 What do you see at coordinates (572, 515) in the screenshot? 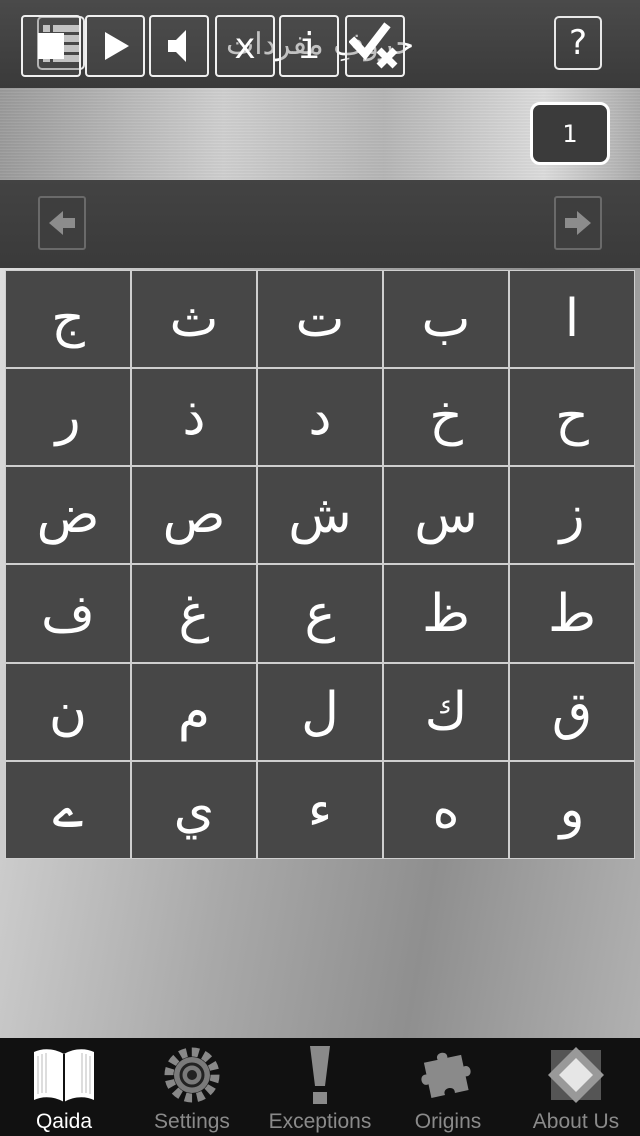
I see `letter-cell: ز` at bounding box center [572, 515].